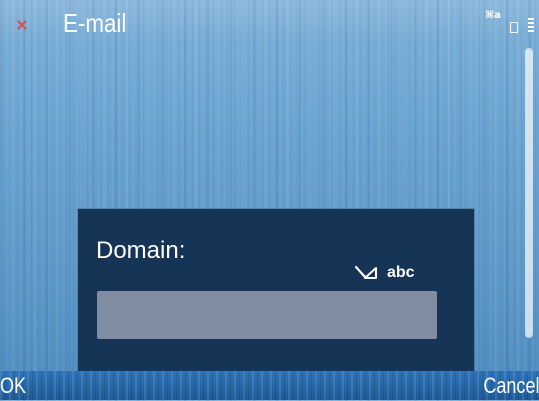 This screenshot has height=401, width=539. Describe the element at coordinates (531, 25) in the screenshot. I see `signal-icon` at that location.